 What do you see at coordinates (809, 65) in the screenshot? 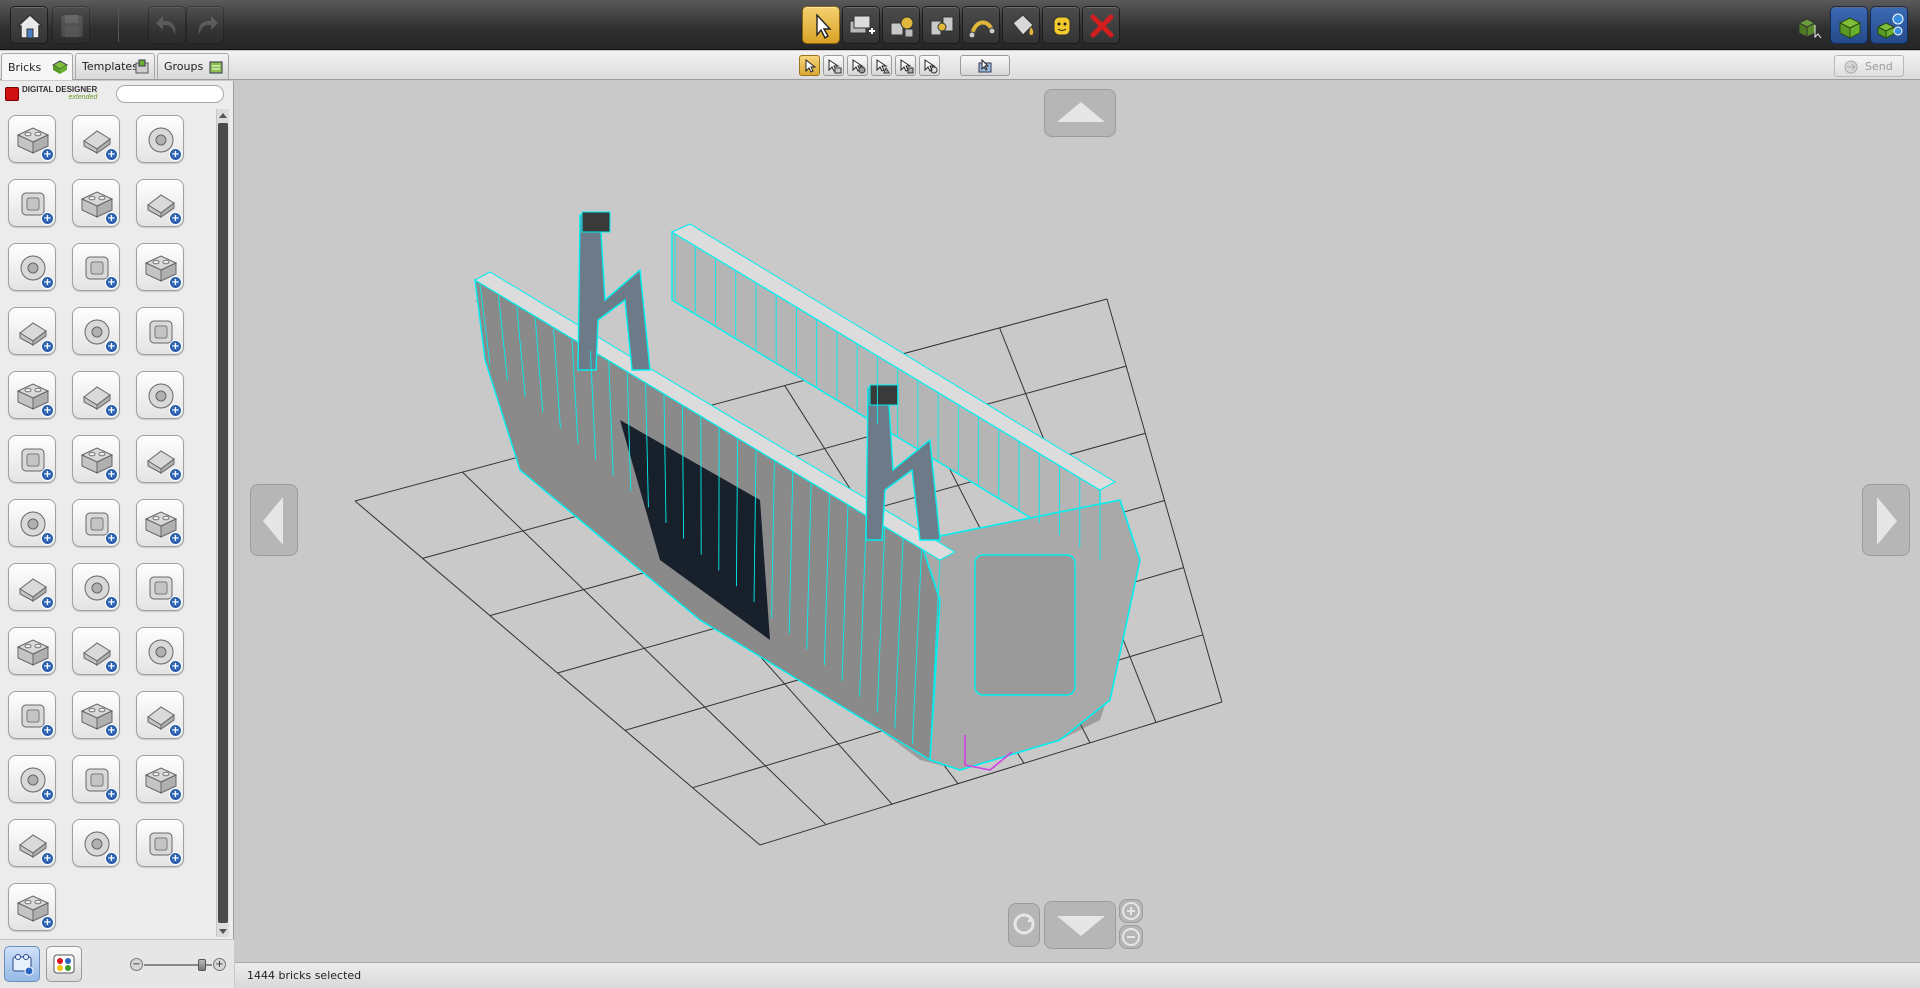
I see `single-select-button` at bounding box center [809, 65].